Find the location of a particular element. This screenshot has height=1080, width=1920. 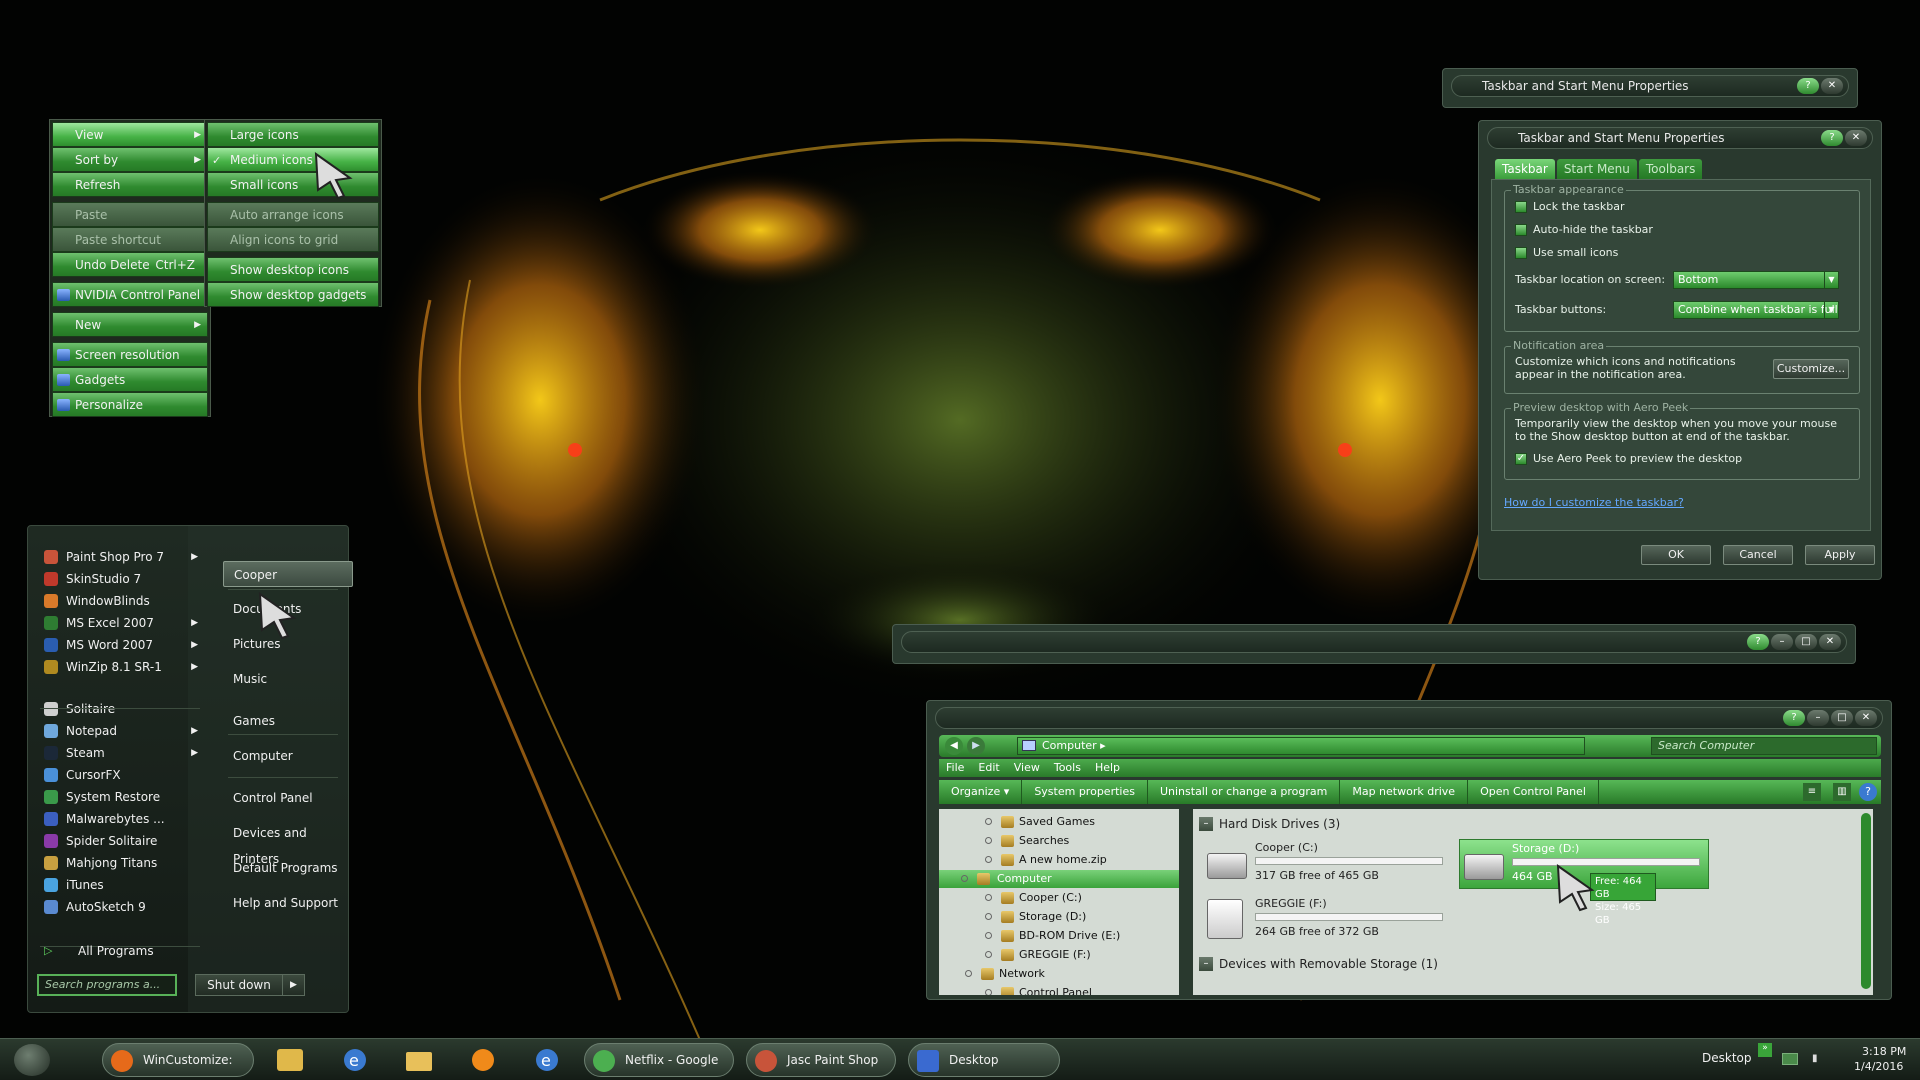

program-mahjong-titans: Mahjong Titans is located at coordinates (121, 863).